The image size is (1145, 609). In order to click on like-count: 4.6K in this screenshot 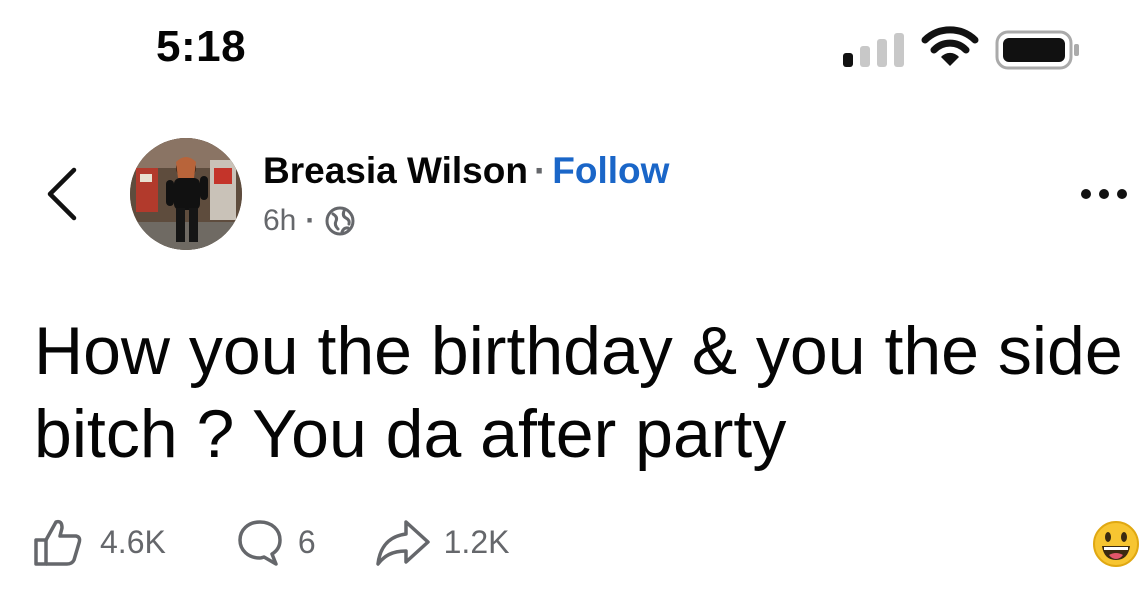, I will do `click(133, 541)`.